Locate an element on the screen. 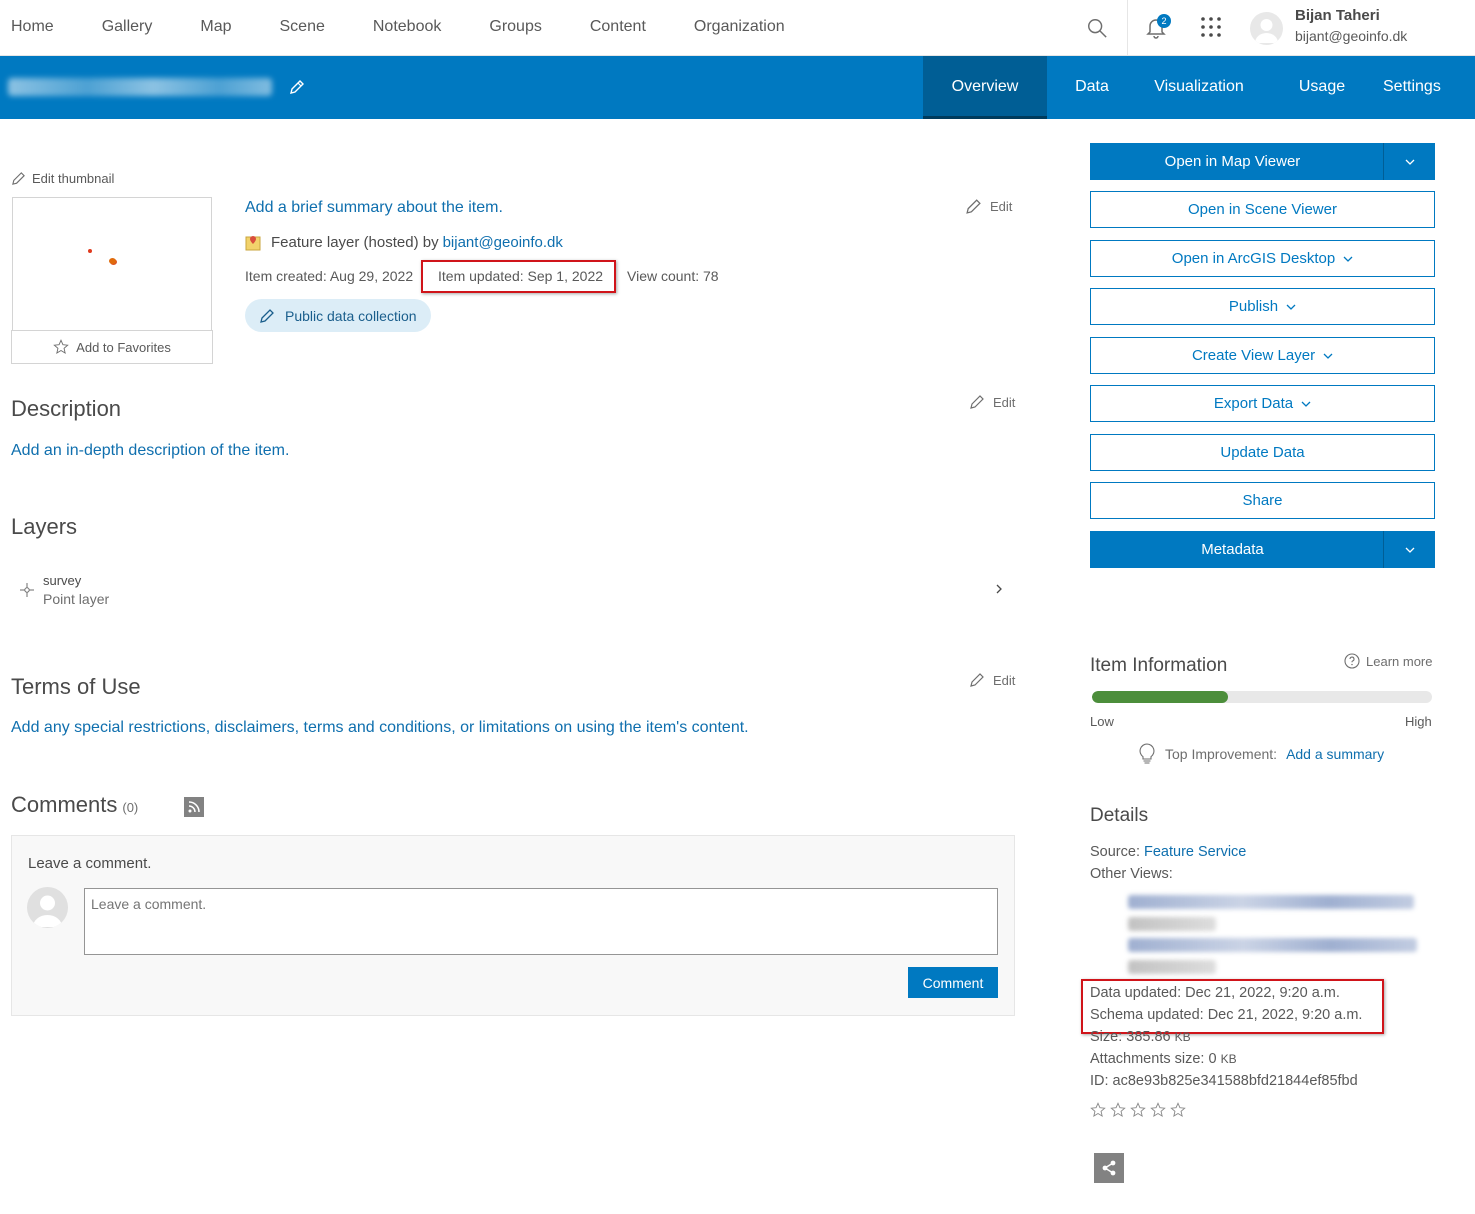  help-icon is located at coordinates (1352, 661).